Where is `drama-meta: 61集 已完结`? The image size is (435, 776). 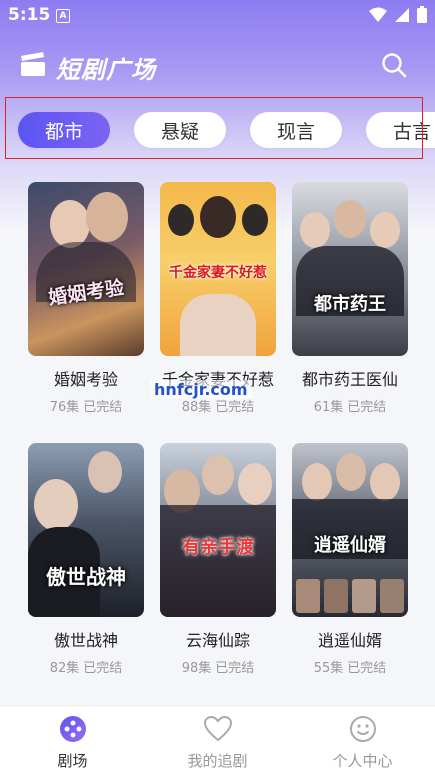 drama-meta: 61集 已完结 is located at coordinates (350, 405).